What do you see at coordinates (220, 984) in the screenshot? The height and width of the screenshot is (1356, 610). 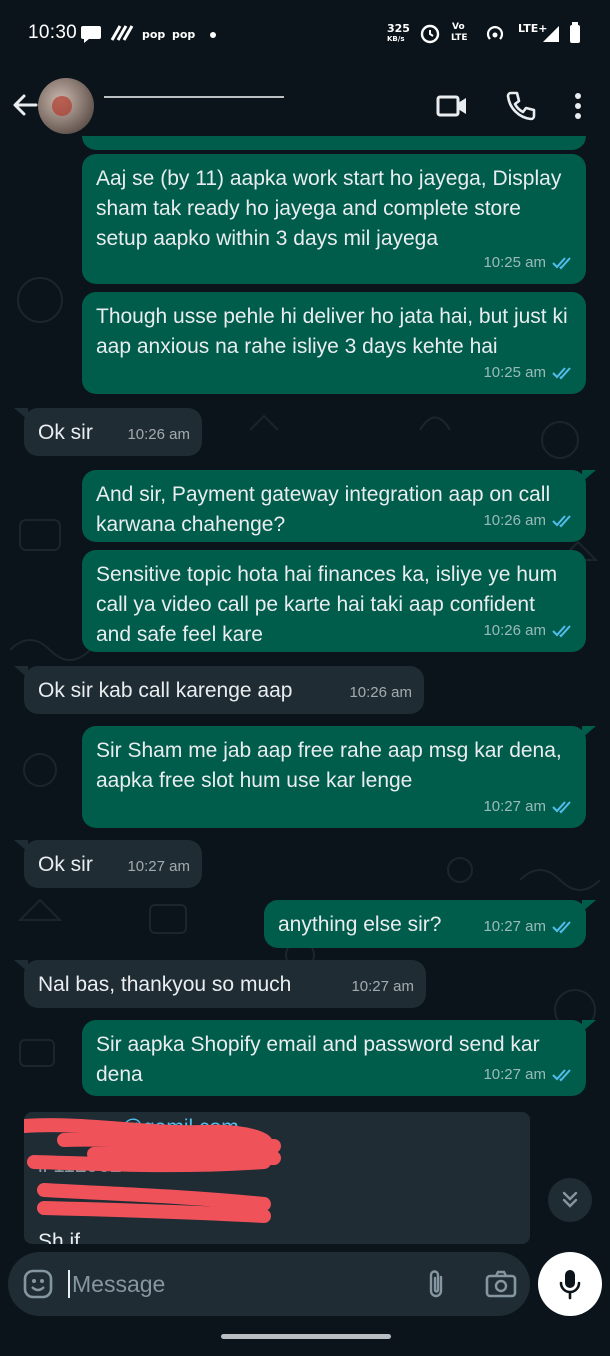 I see `message-incoming: Nal bas, thankyou so much 10:27 am` at bounding box center [220, 984].